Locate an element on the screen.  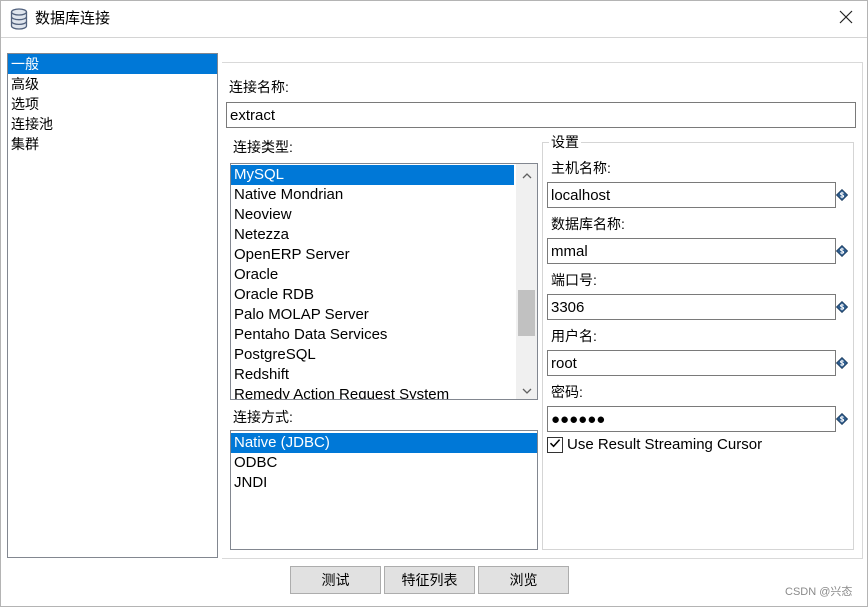
password-label: 密码: is located at coordinates (567, 392).